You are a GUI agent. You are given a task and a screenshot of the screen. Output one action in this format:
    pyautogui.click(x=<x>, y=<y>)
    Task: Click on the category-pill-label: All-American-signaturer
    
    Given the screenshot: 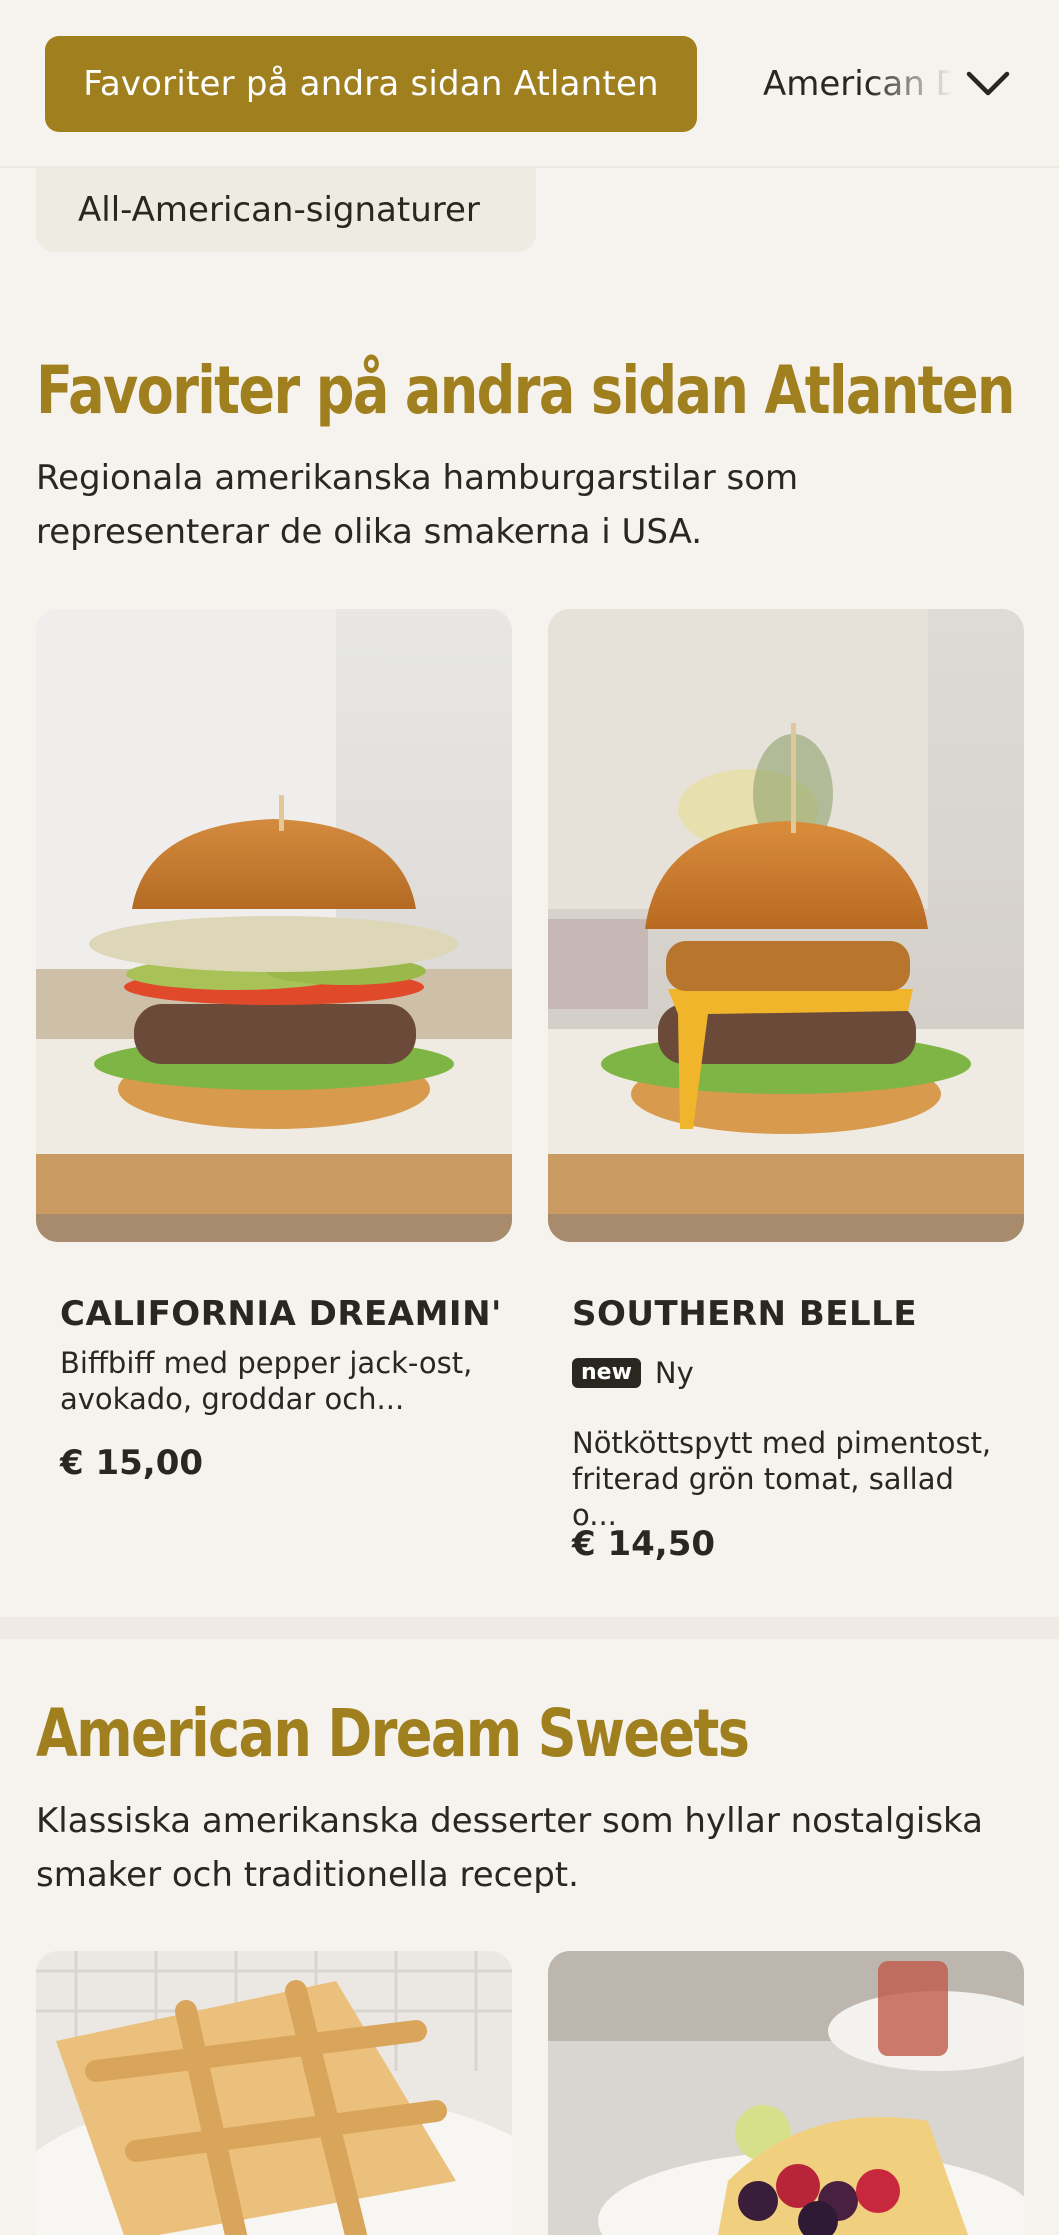 What is the action you would take?
    pyautogui.click(x=279, y=210)
    